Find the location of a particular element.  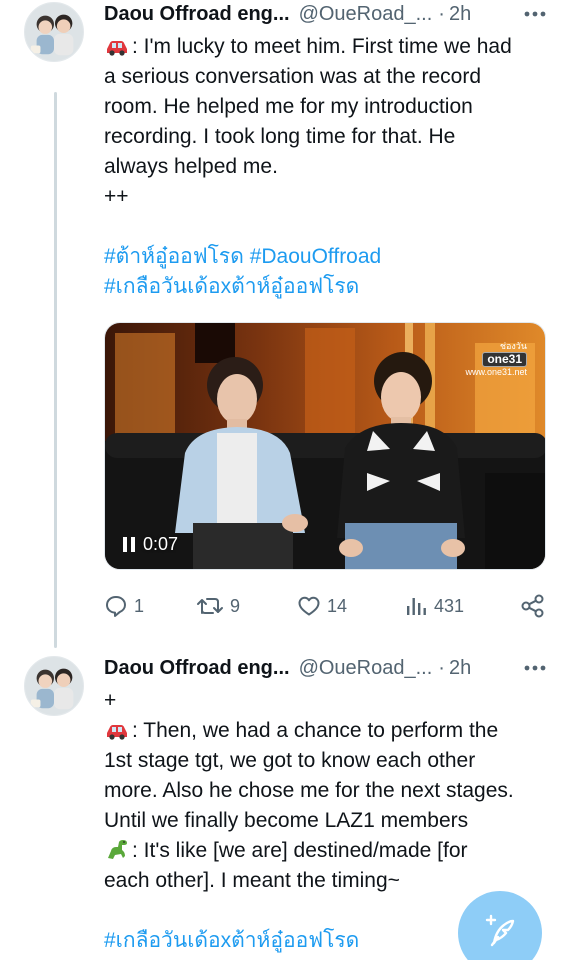

channel-sub-label: ช่องวัน is located at coordinates (513, 346).